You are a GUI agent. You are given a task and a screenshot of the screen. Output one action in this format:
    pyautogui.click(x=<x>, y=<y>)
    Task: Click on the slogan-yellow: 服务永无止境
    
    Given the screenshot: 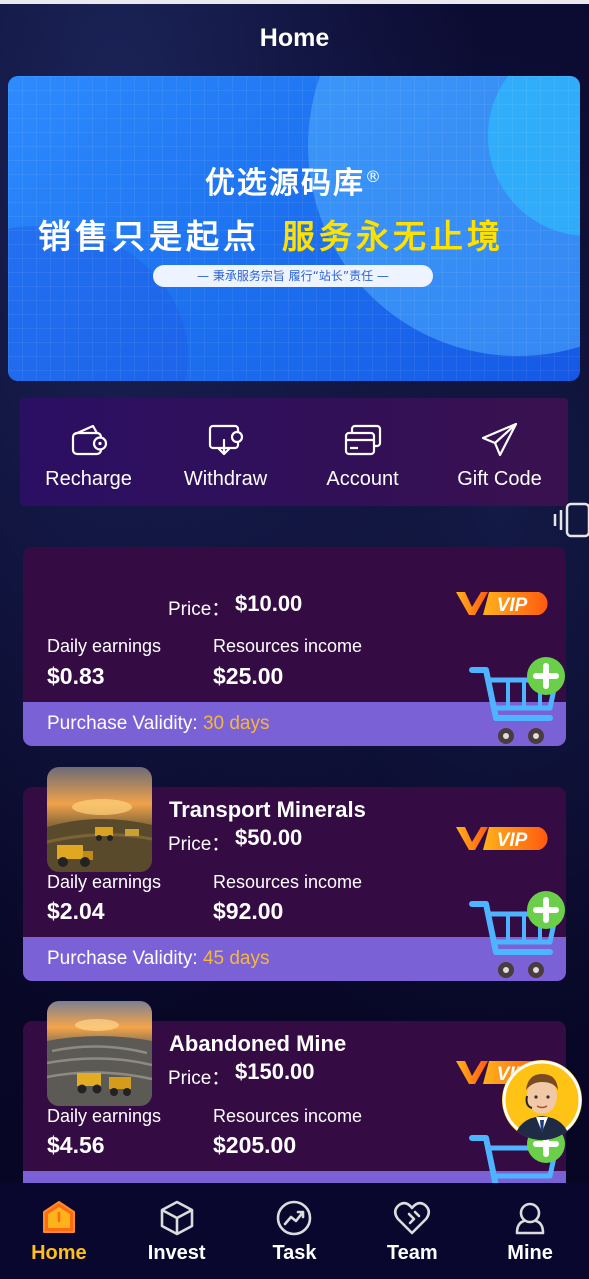 What is the action you would take?
    pyautogui.click(x=393, y=236)
    